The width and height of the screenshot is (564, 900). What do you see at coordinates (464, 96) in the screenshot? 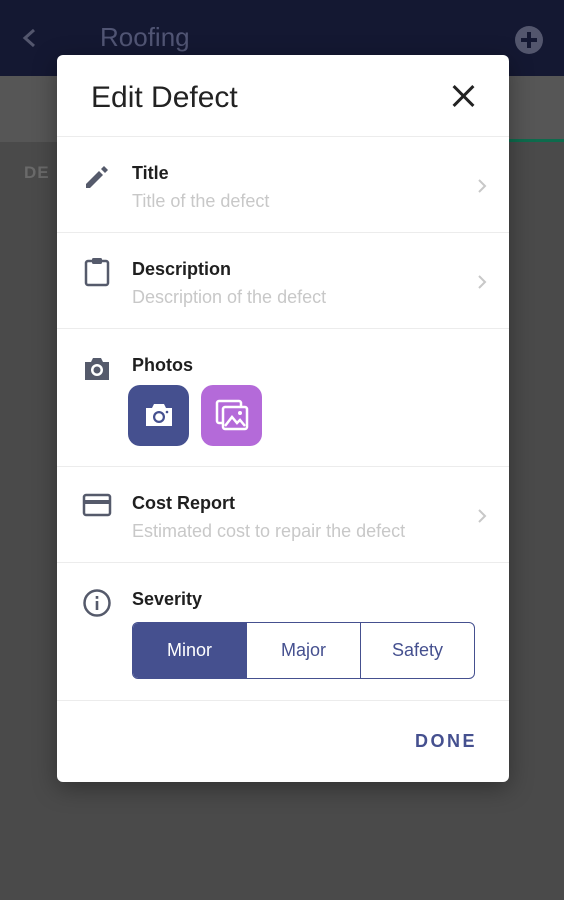
I see `close-icon` at bounding box center [464, 96].